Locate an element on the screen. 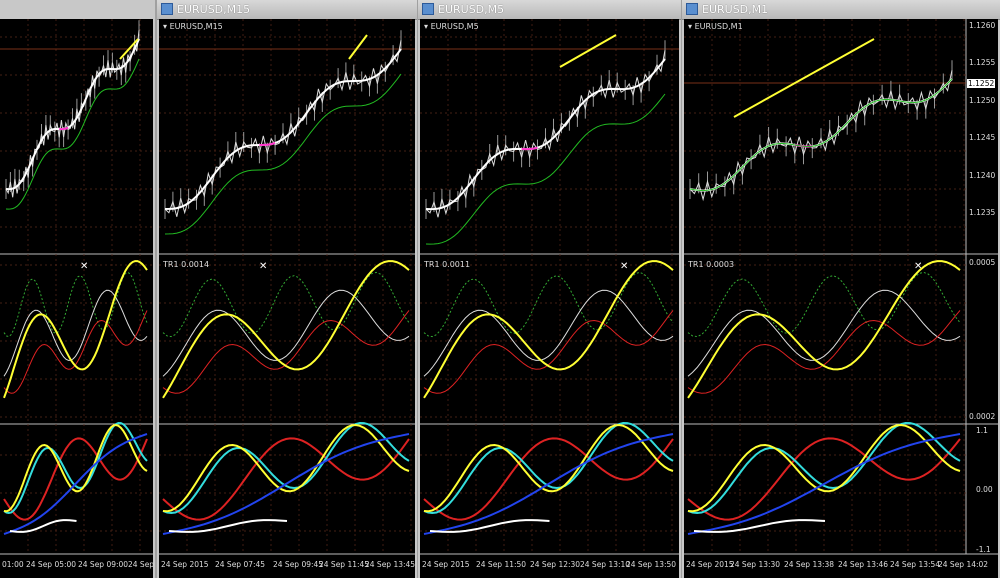  price-axis-label: 1.1250 is located at coordinates (982, 100).